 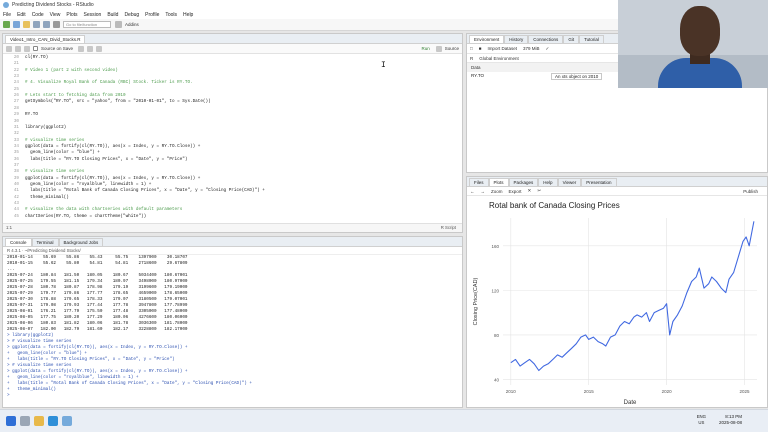 I want to click on open-icon: □, so click(x=471, y=48).